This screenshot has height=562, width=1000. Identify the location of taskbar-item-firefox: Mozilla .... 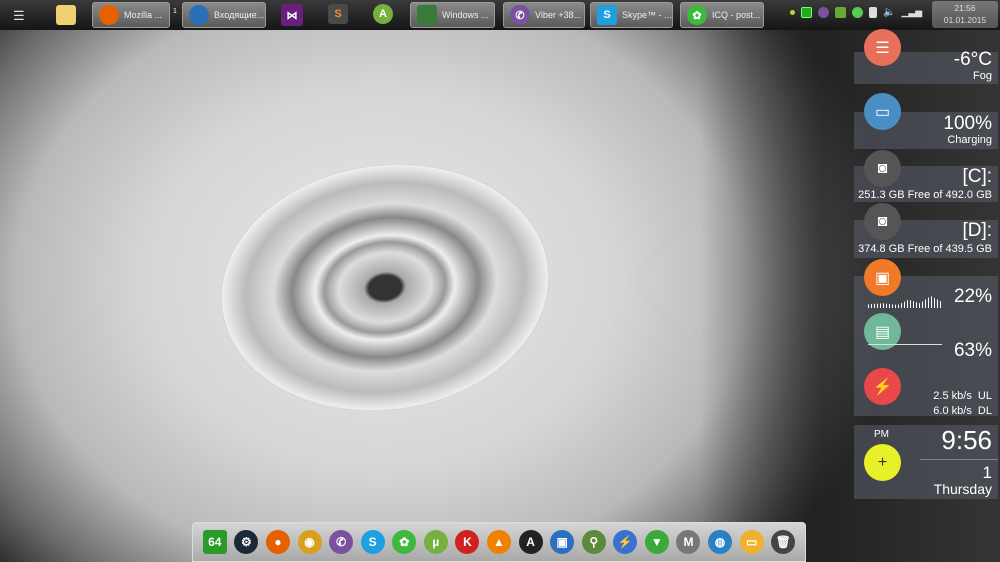
(131, 15).